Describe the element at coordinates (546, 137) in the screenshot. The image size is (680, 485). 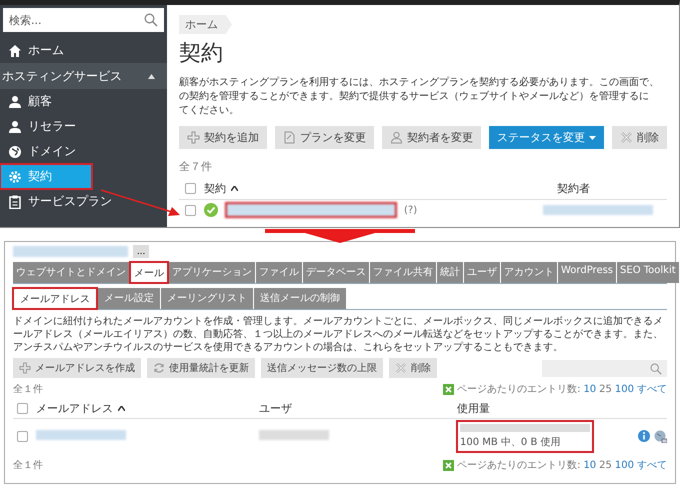
I see `dropdown-button: ステータスを変更` at that location.